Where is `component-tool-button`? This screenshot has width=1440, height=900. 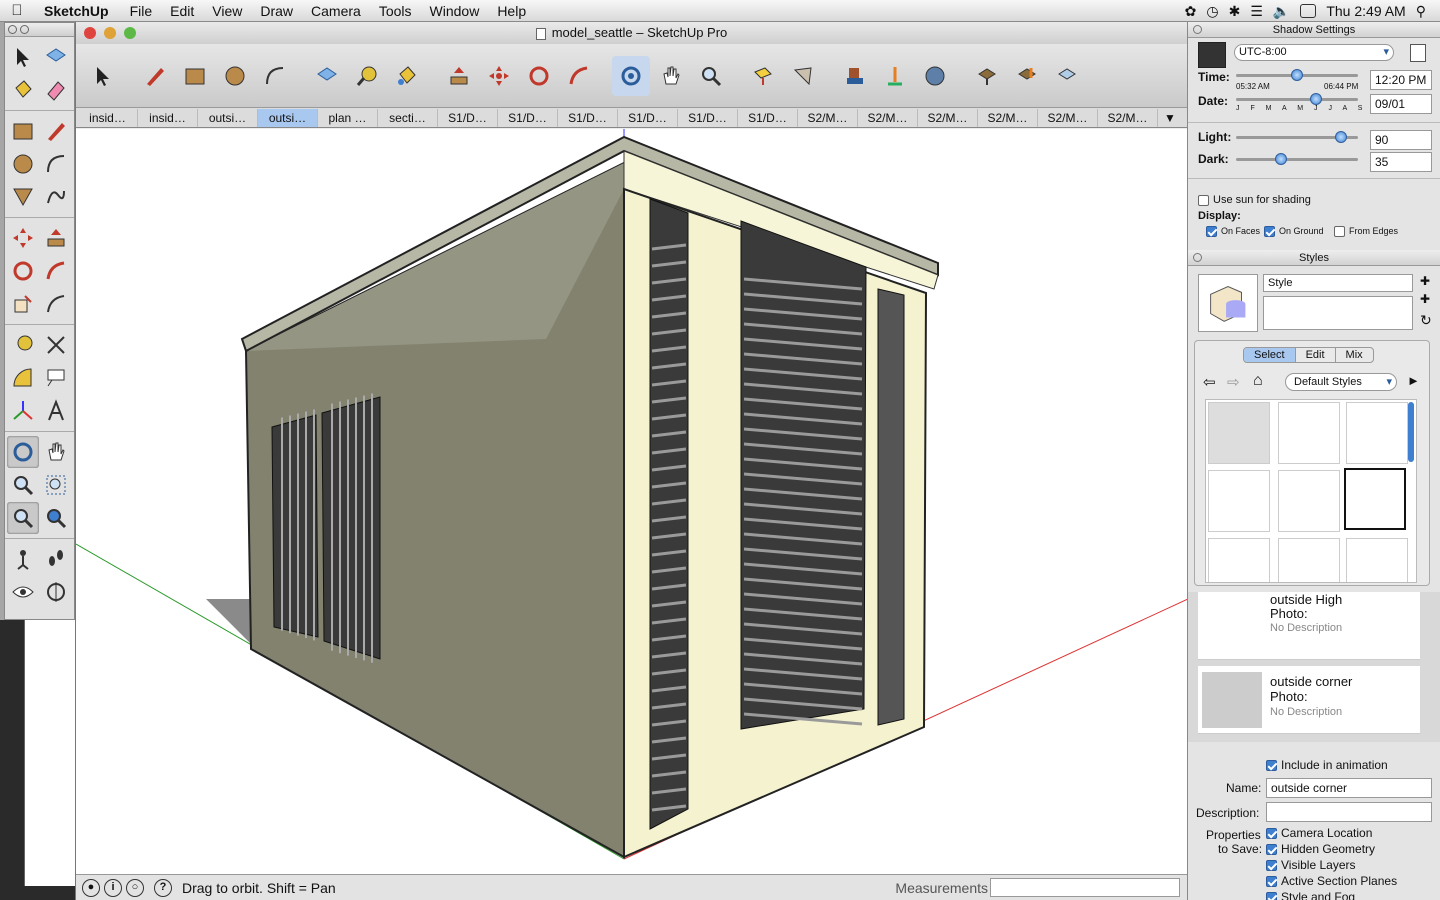 component-tool-button is located at coordinates (987, 76).